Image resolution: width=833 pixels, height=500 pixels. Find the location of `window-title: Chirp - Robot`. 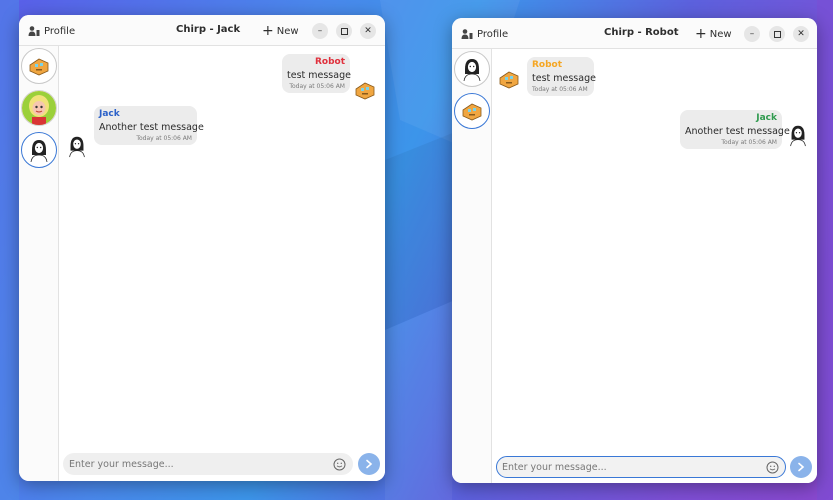

window-title: Chirp - Robot is located at coordinates (641, 32).